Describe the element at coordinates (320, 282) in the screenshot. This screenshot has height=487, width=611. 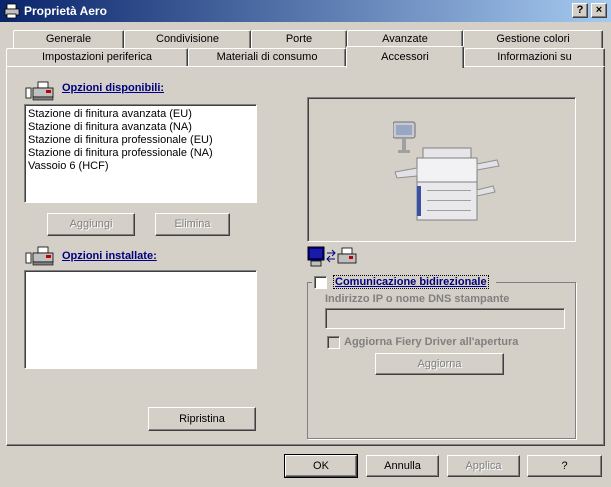
I see `bidirectional-checkbox` at that location.